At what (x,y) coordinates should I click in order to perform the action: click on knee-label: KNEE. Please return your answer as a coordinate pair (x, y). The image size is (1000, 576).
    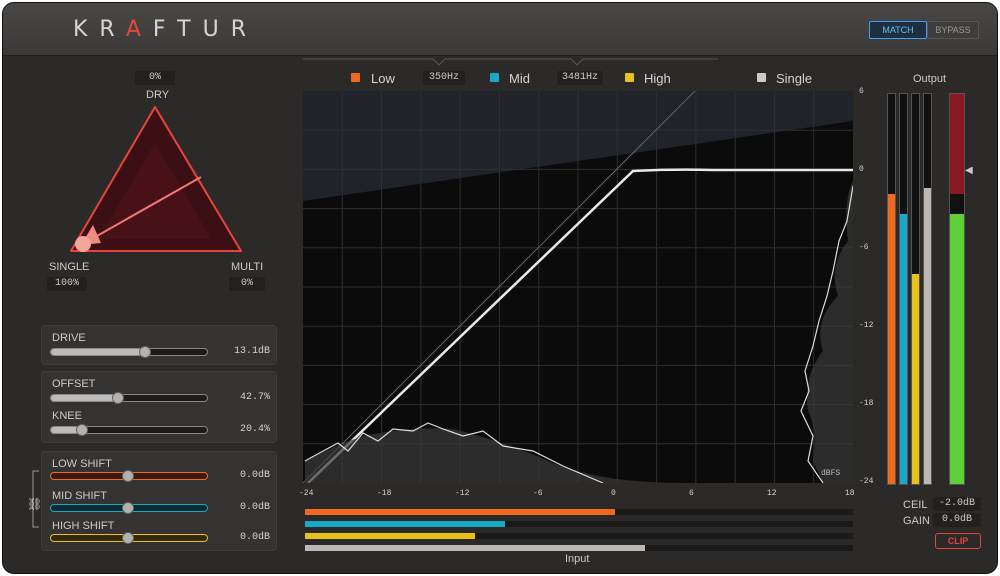
    Looking at the image, I should click on (67, 416).